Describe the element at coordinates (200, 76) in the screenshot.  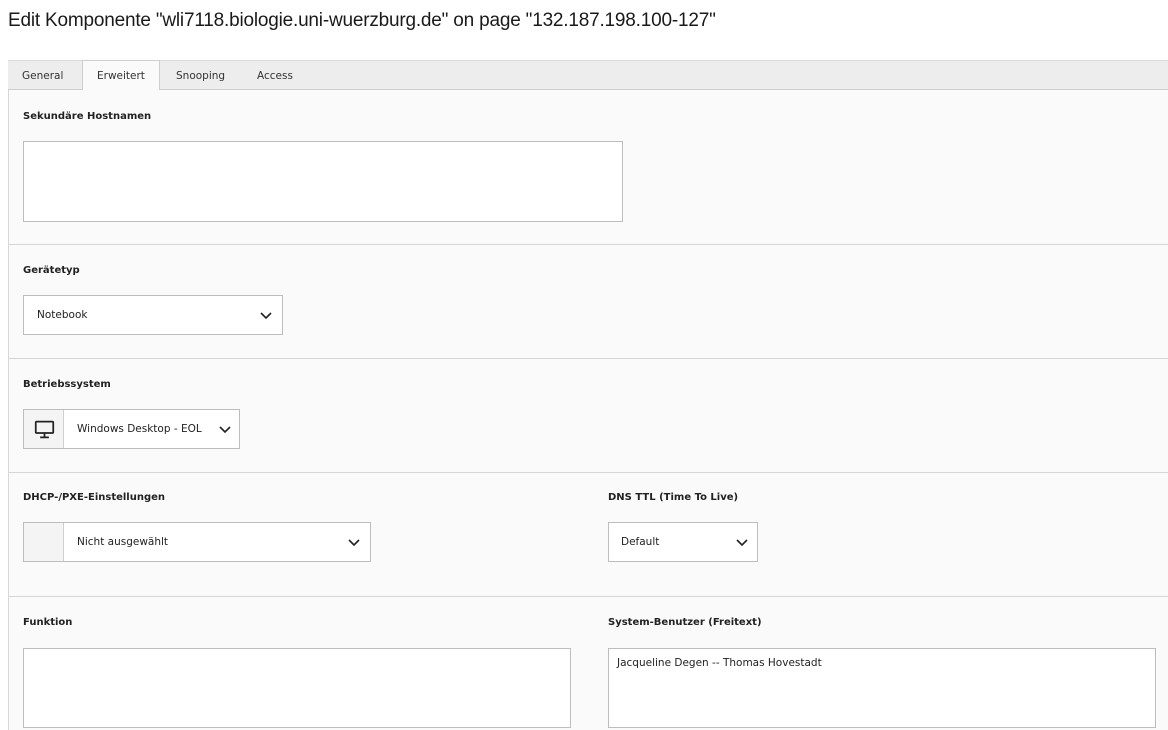
I see `tab-snooping: Snooping` at that location.